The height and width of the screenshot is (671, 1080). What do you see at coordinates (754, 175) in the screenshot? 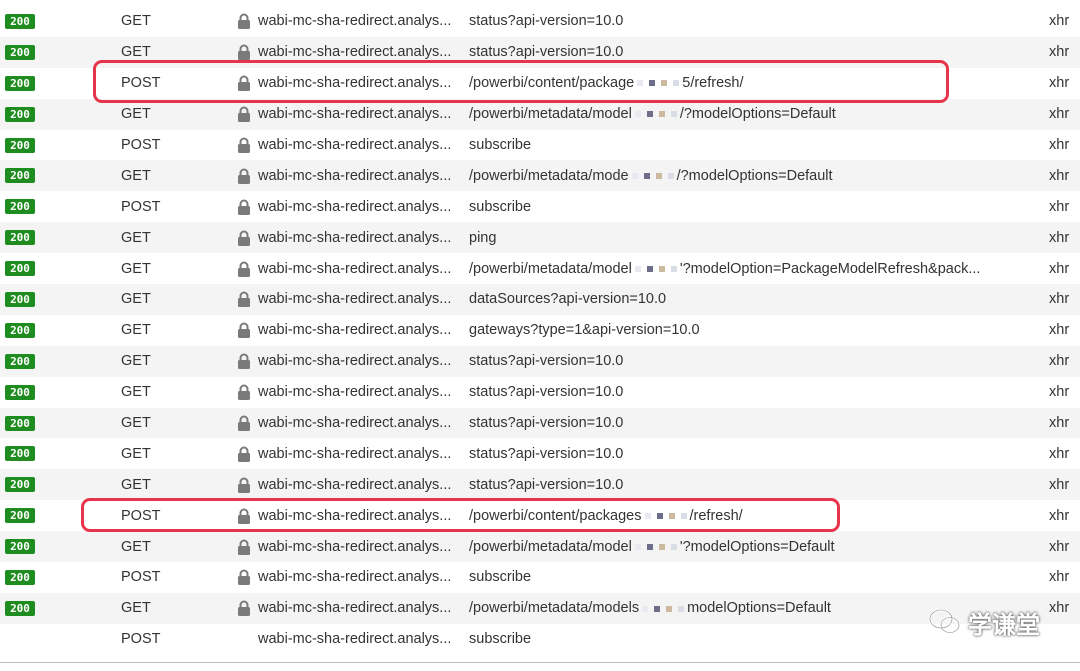
I see `path-end: /?modelOptions=Default` at bounding box center [754, 175].